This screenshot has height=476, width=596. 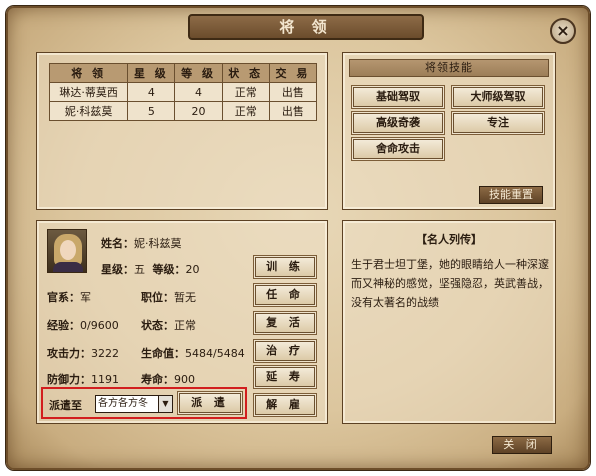 What do you see at coordinates (169, 269) in the screenshot?
I see `level-label: 等级：` at bounding box center [169, 269].